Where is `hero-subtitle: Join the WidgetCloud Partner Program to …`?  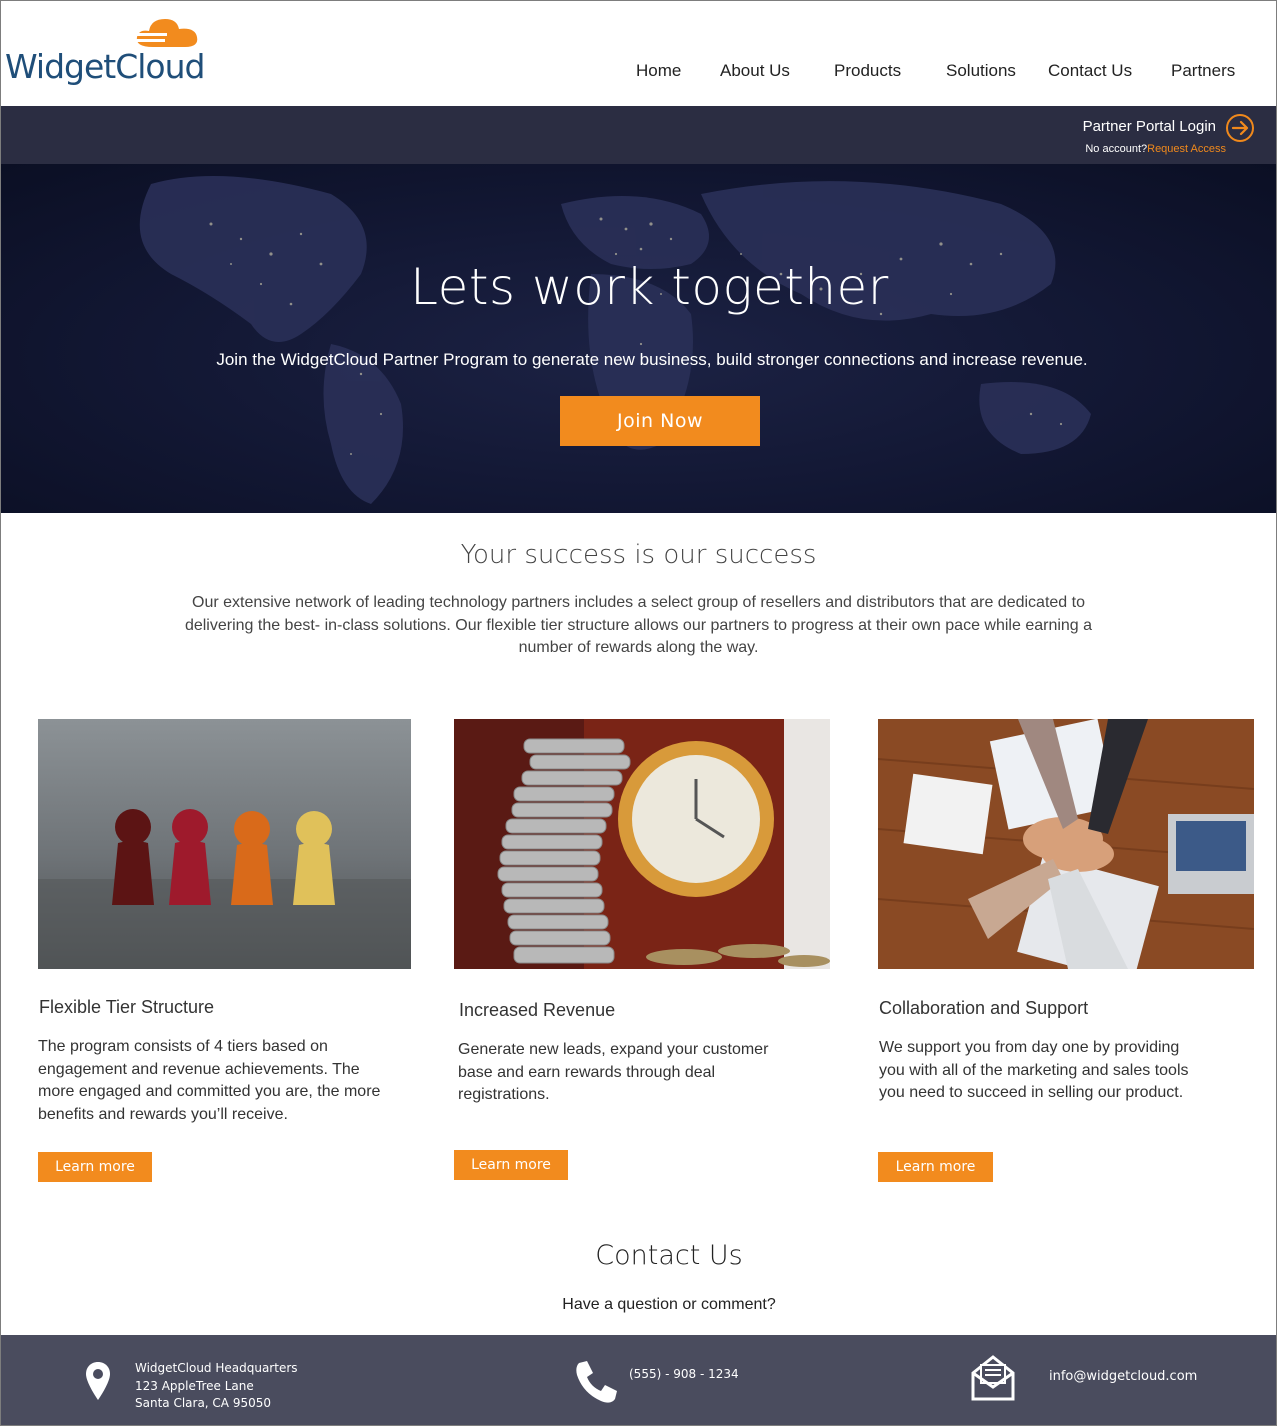
hero-subtitle: Join the WidgetCloud Partner Program to … is located at coordinates (652, 359).